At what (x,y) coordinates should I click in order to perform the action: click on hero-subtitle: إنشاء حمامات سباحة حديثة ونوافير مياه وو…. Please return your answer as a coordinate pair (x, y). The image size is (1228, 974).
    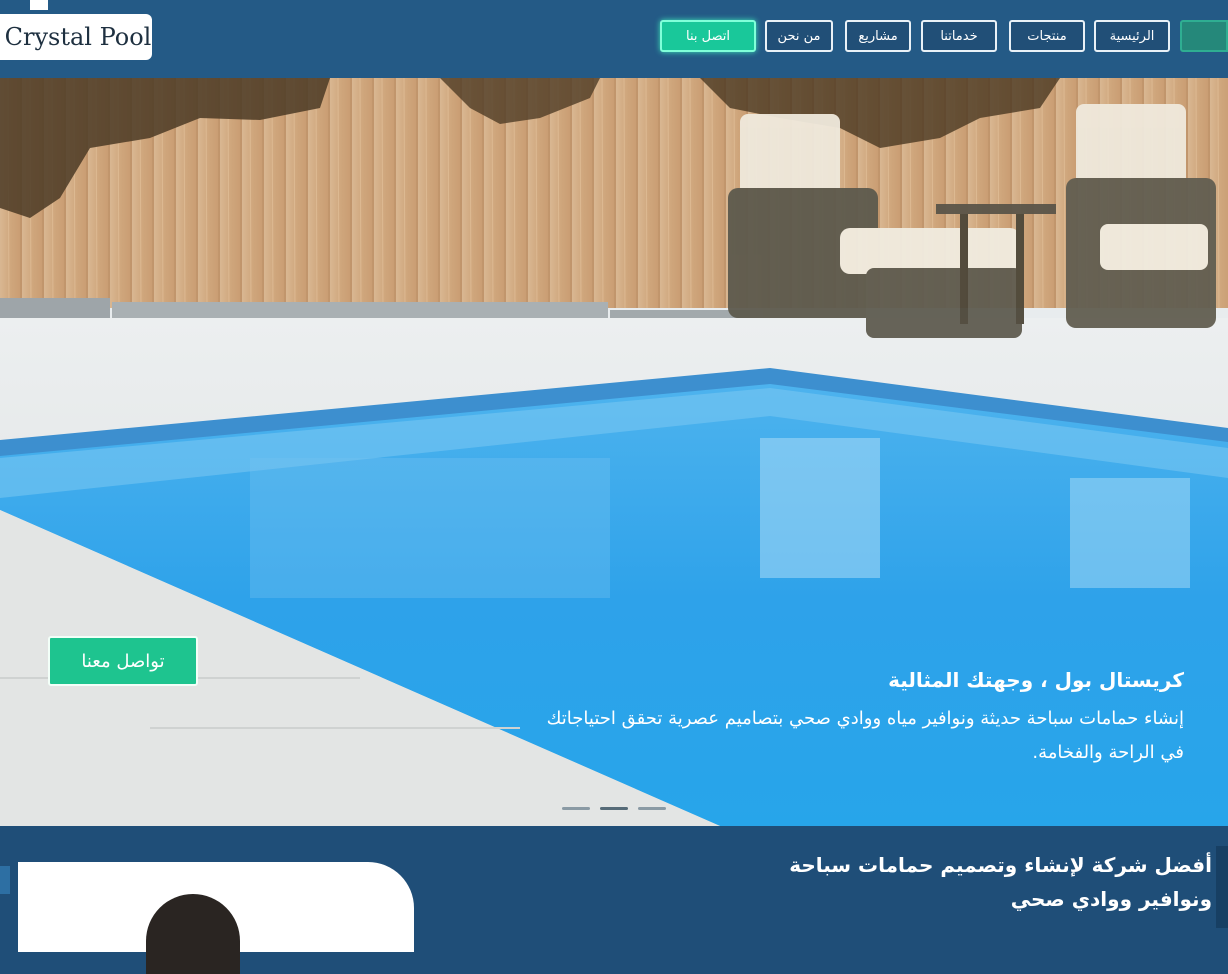
    Looking at the image, I should click on (865, 735).